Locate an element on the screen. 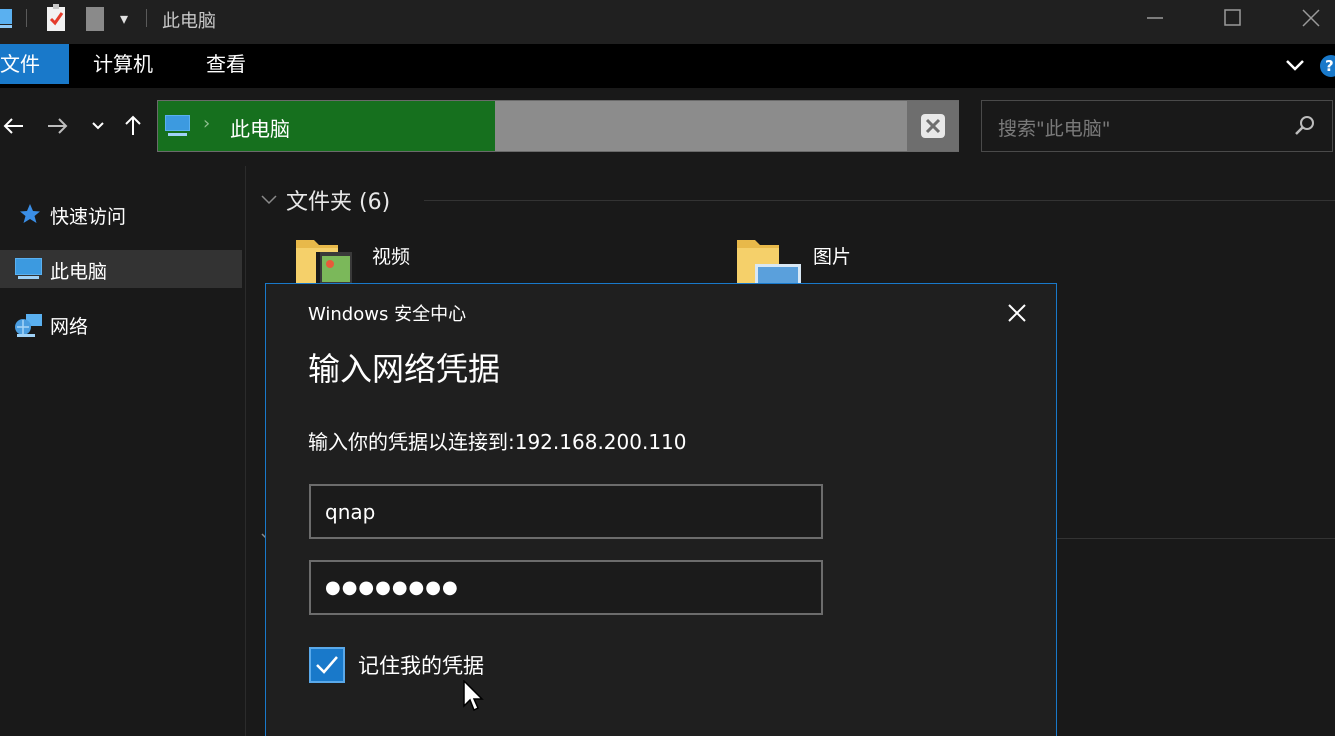  sidebar-item-label: 网络 is located at coordinates (69, 327).